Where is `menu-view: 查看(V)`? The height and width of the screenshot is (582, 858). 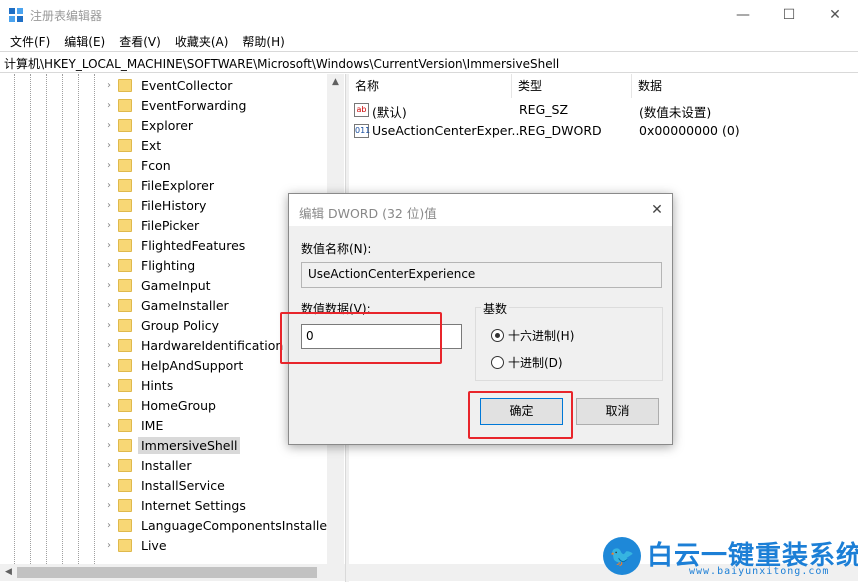
menu-view: 查看(V) is located at coordinates (140, 40).